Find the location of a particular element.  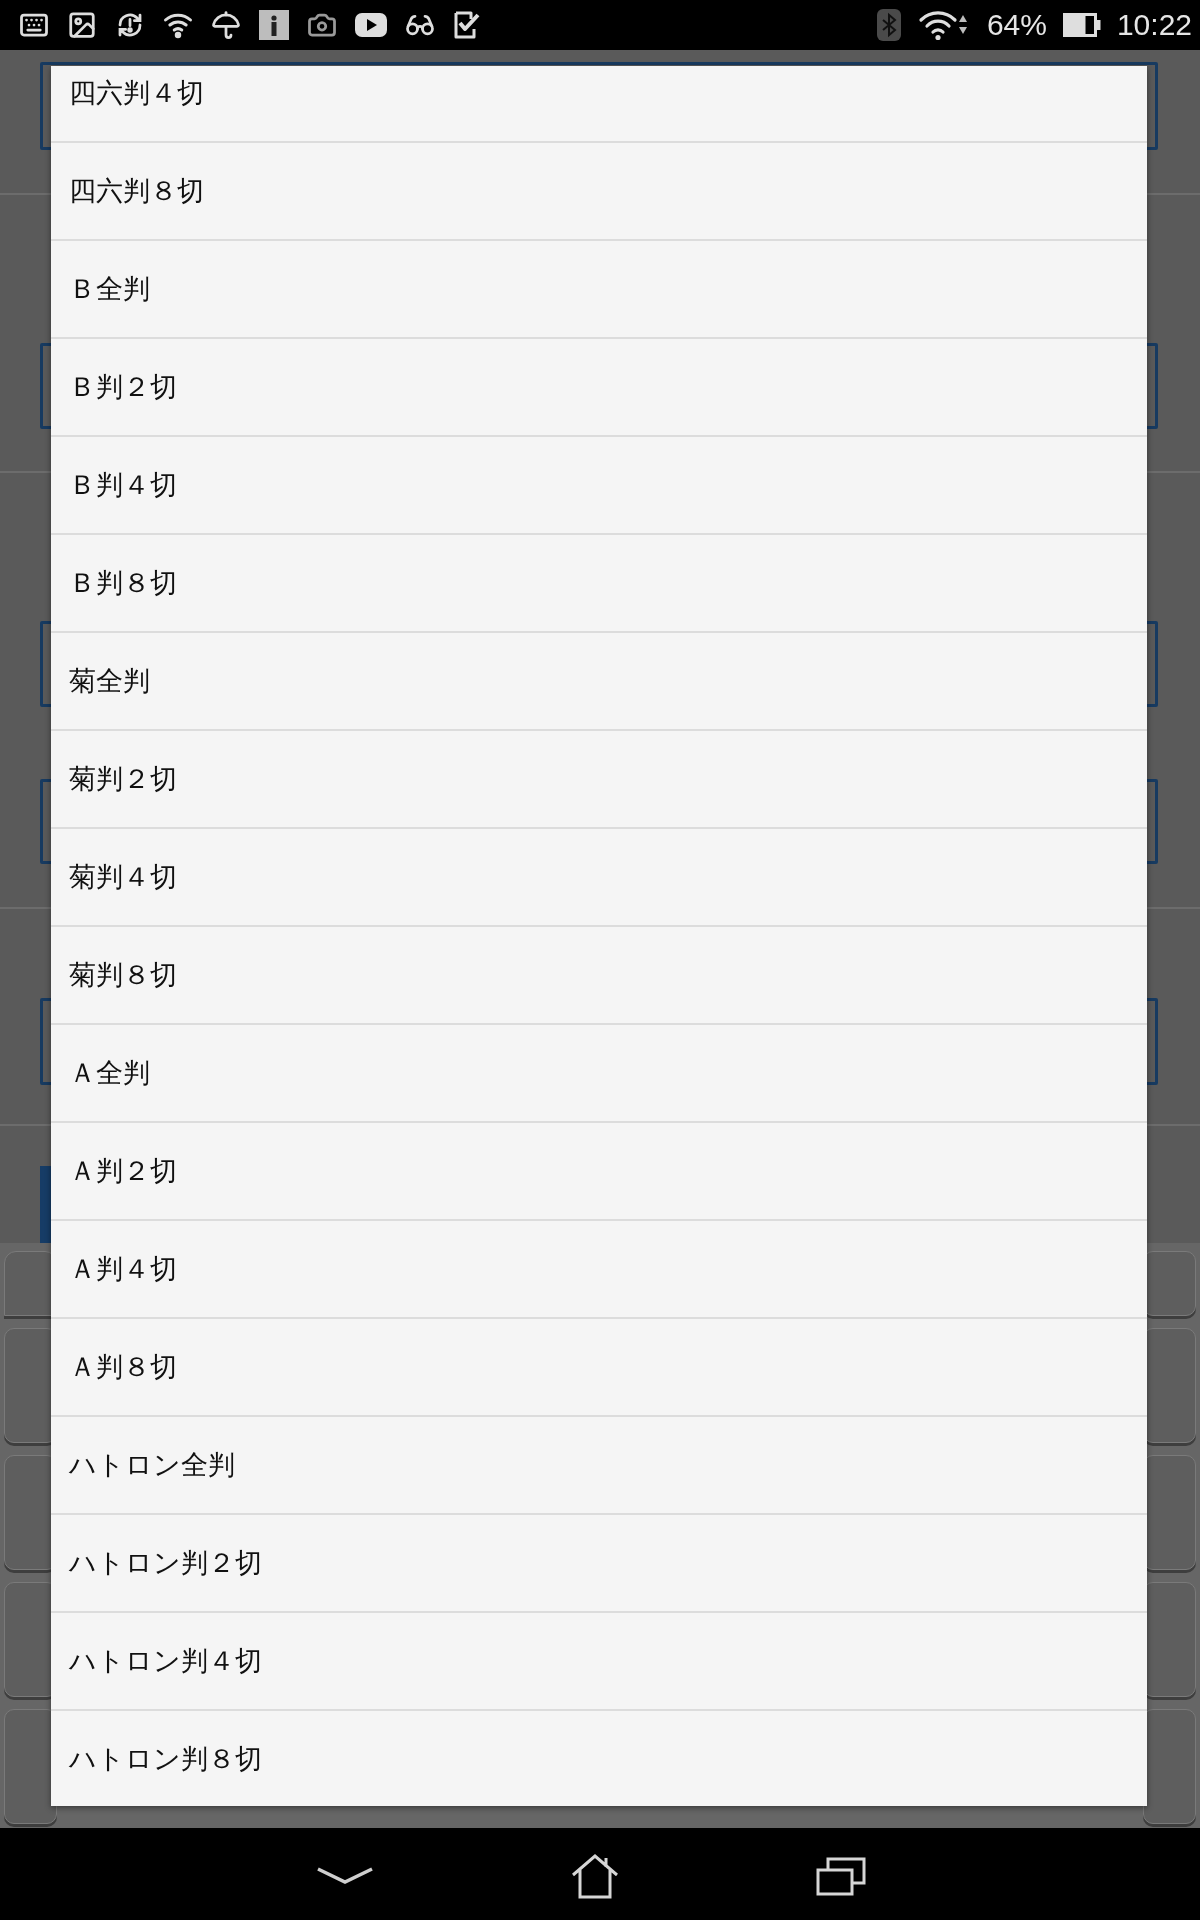

clock-time: 10:22 is located at coordinates (1154, 25).